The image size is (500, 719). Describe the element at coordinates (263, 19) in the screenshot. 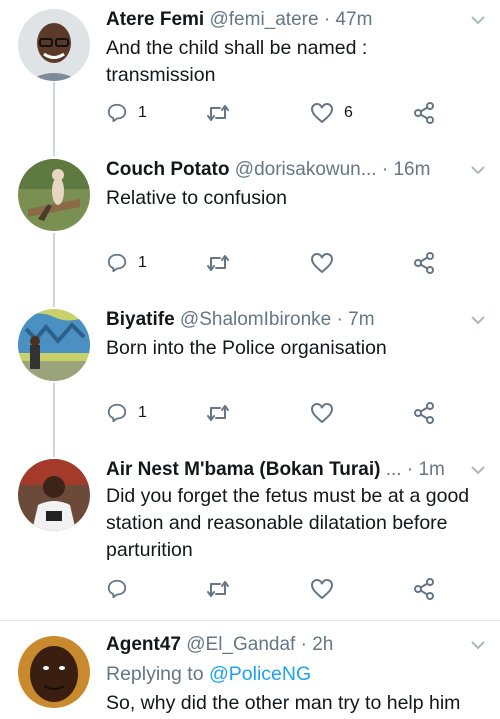

I see `author-handle: @femi_atere` at that location.